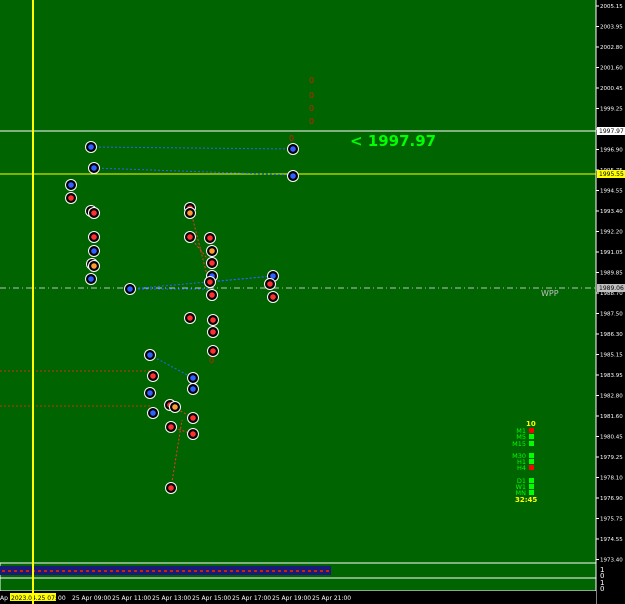 This screenshot has width=625, height=604. I want to click on price-tag-yellow-text: 1995.55, so click(611, 174).